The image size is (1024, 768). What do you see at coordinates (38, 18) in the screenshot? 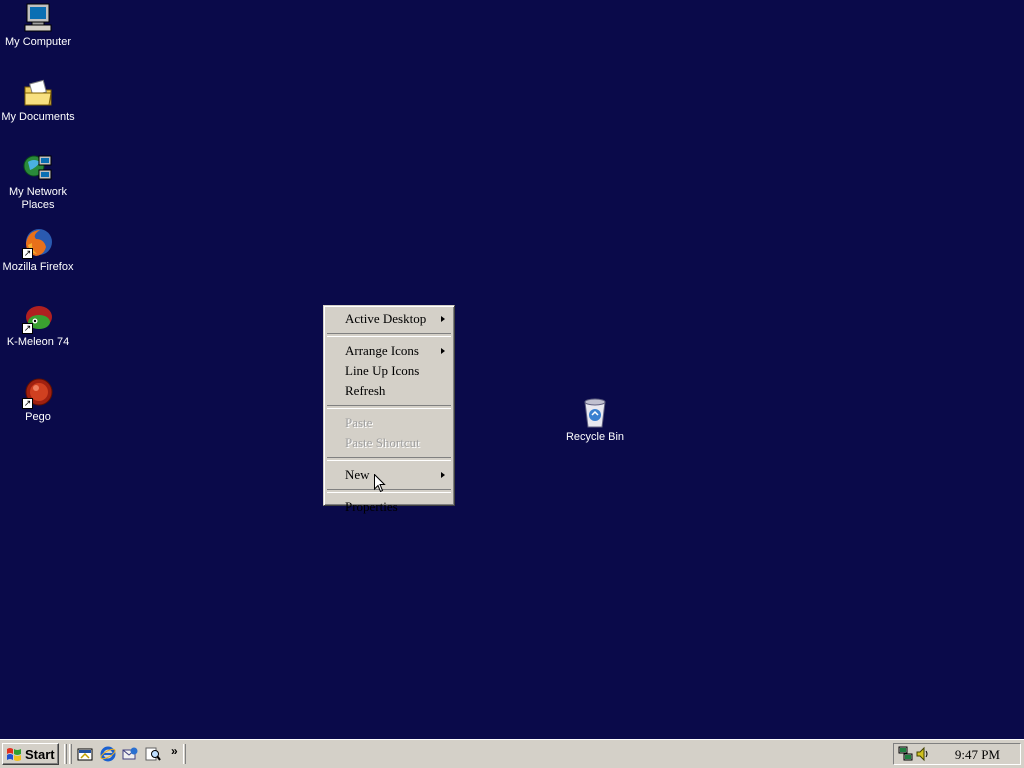
I see `my-computer-icon` at bounding box center [38, 18].